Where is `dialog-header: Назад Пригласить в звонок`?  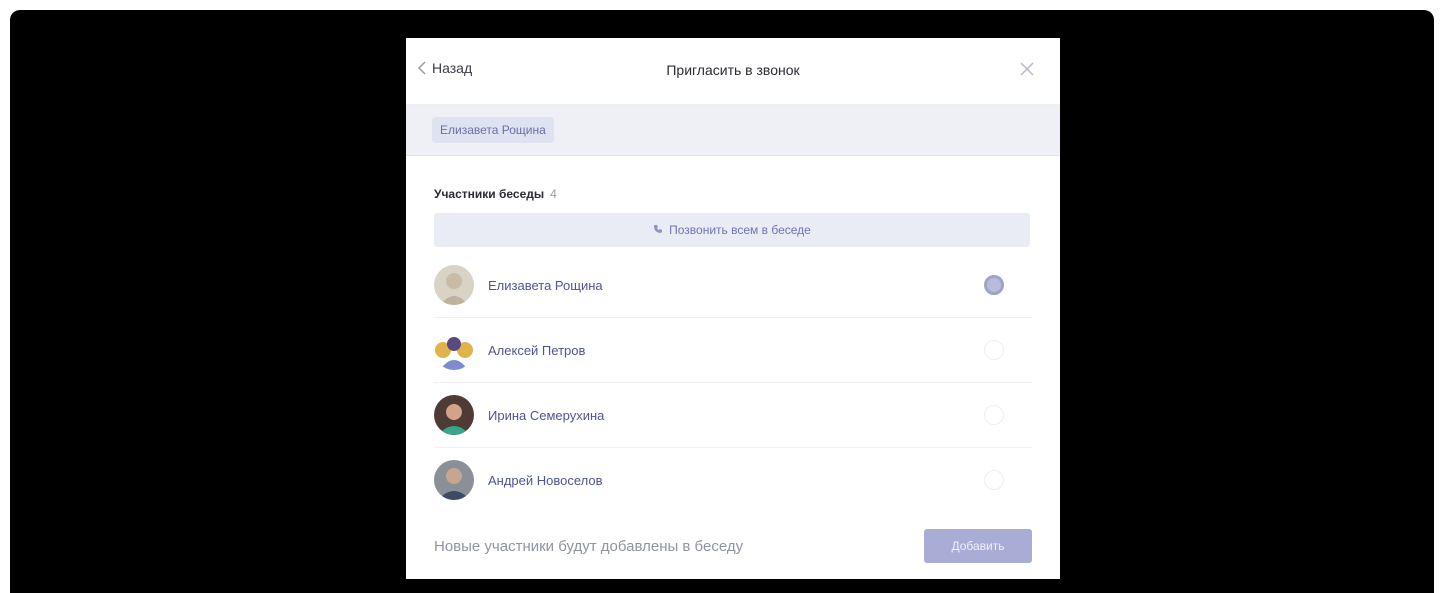
dialog-header: Назад Пригласить в звонок is located at coordinates (733, 71).